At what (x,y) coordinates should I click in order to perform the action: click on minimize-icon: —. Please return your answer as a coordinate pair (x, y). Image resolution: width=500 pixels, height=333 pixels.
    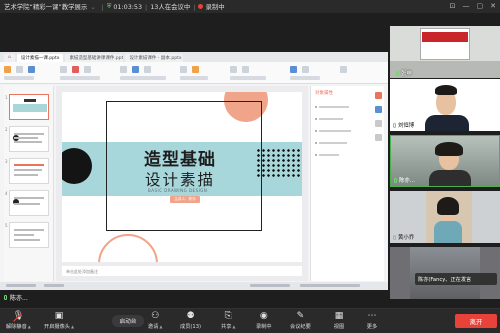
    Looking at the image, I should click on (466, 6).